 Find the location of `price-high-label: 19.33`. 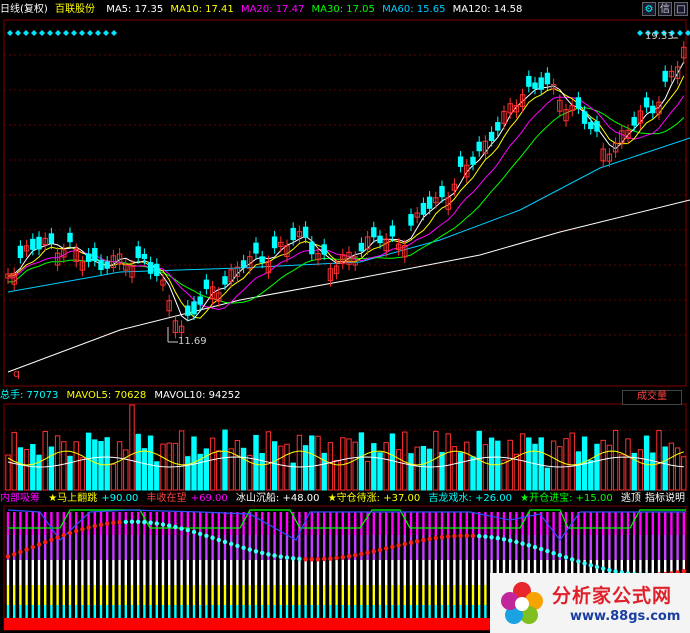

price-high-label: 19.33 is located at coordinates (659, 36).